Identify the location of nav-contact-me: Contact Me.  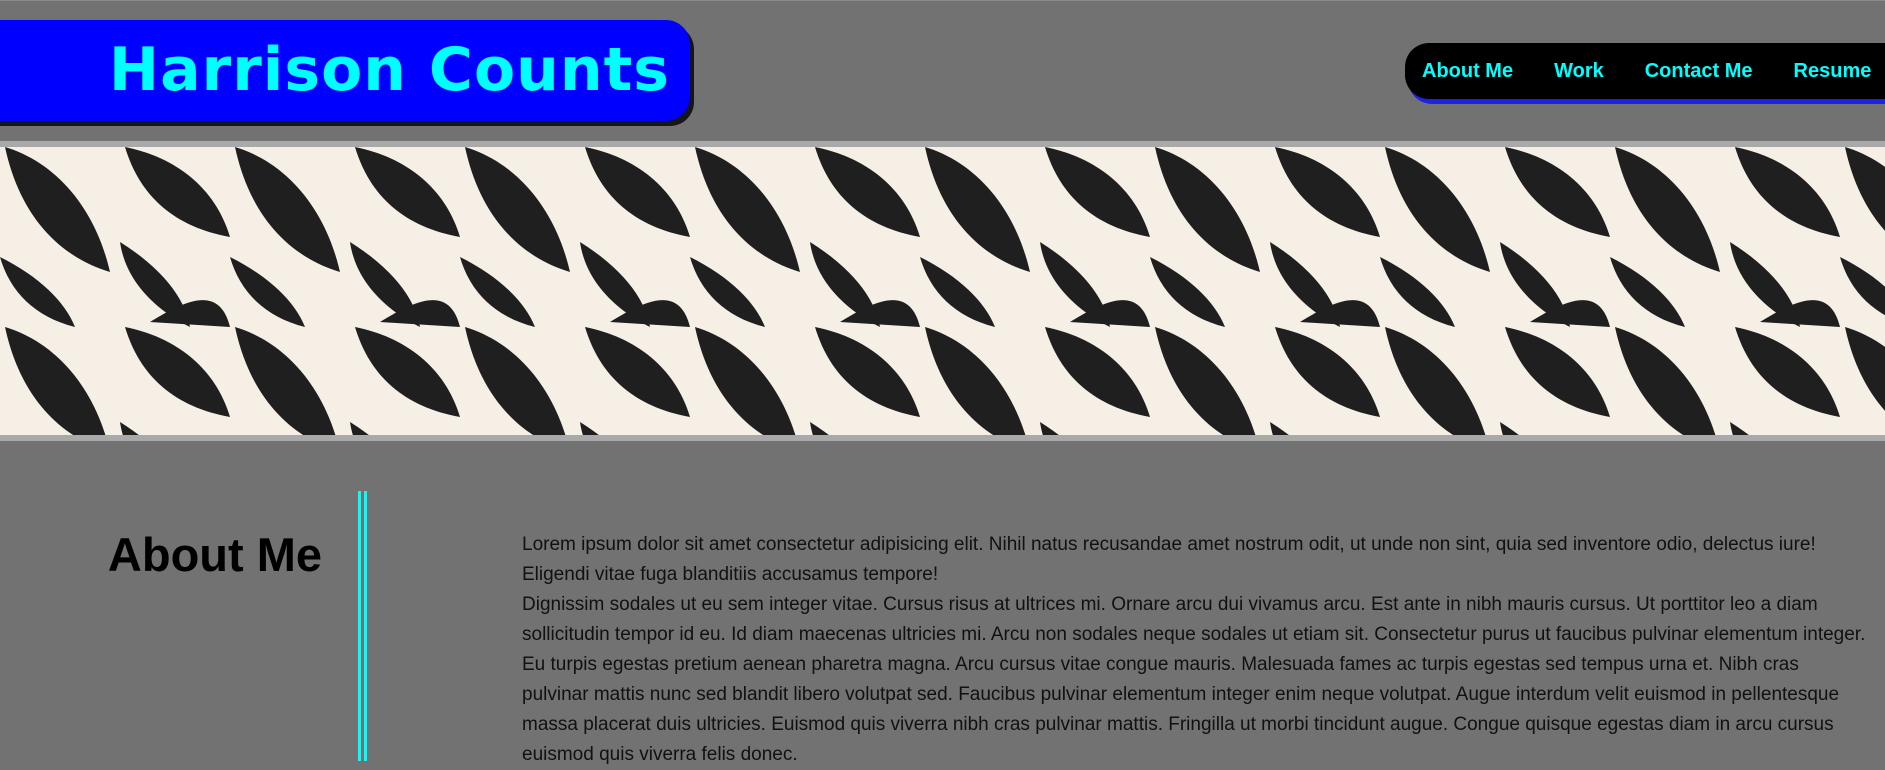
(1699, 71).